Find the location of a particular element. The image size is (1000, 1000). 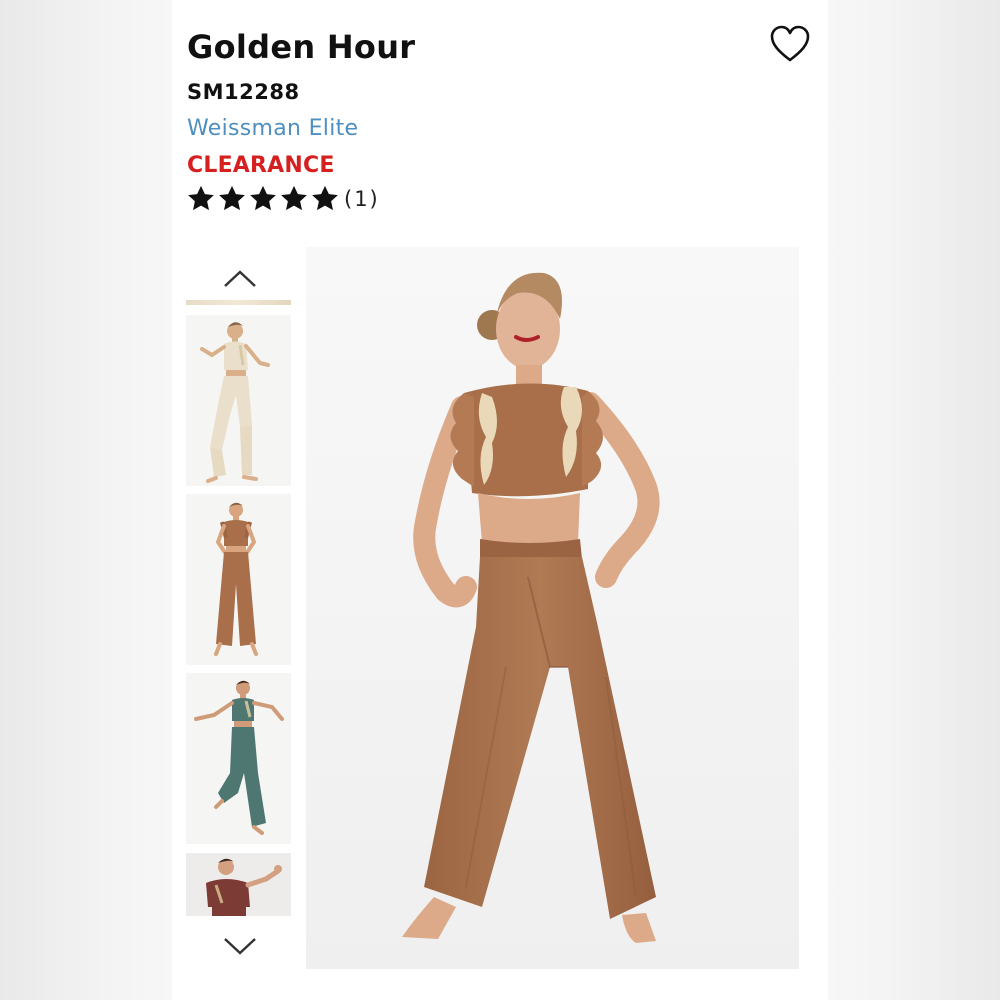

thumbnail-burgundy is located at coordinates (238, 884).